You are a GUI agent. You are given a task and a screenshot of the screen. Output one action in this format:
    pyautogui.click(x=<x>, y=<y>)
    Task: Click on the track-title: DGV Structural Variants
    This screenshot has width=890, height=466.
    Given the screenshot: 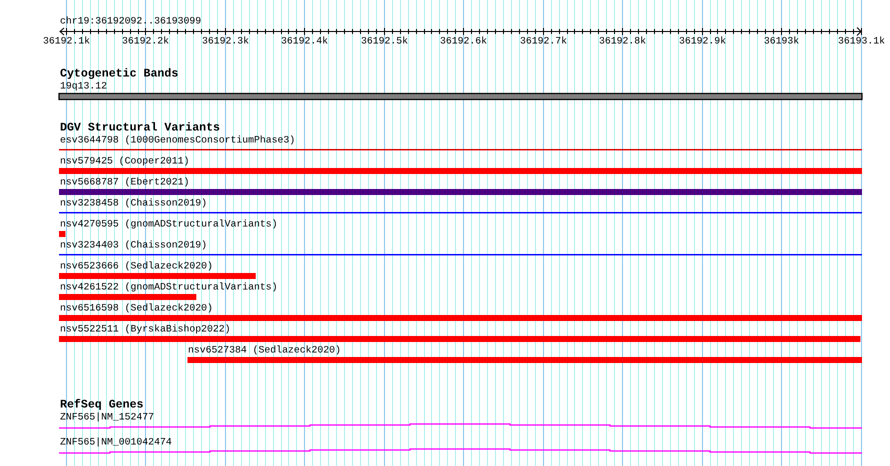 What is the action you would take?
    pyautogui.click(x=140, y=128)
    